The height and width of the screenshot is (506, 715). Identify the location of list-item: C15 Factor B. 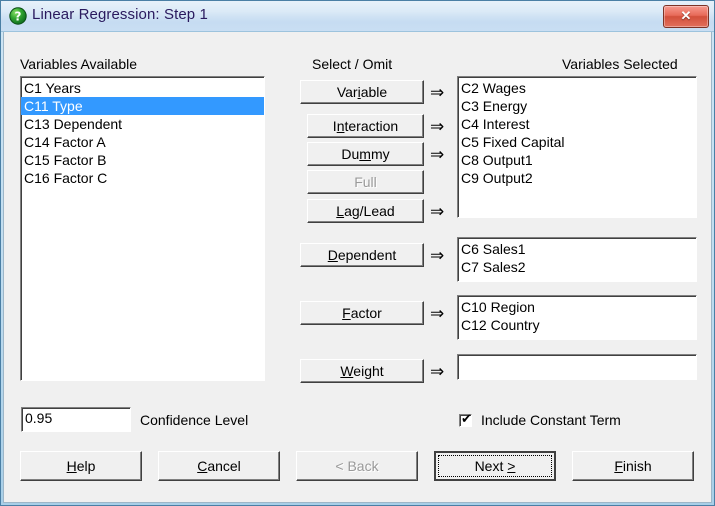
(142, 160).